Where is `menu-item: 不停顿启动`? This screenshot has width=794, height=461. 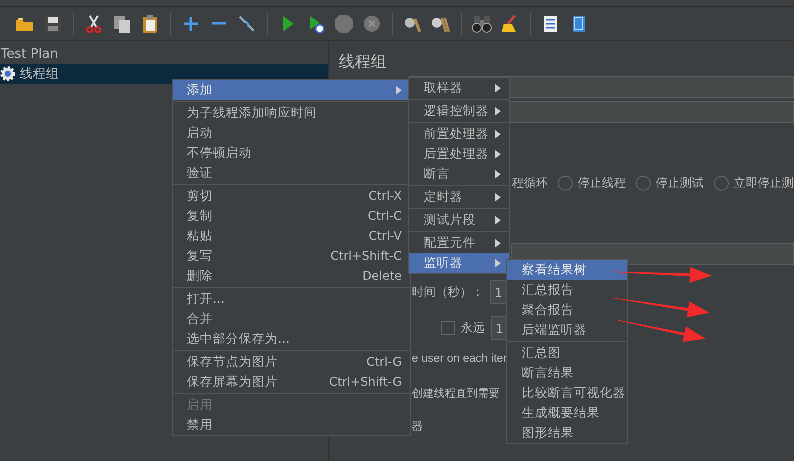
menu-item: 不停顿启动 is located at coordinates (291, 153).